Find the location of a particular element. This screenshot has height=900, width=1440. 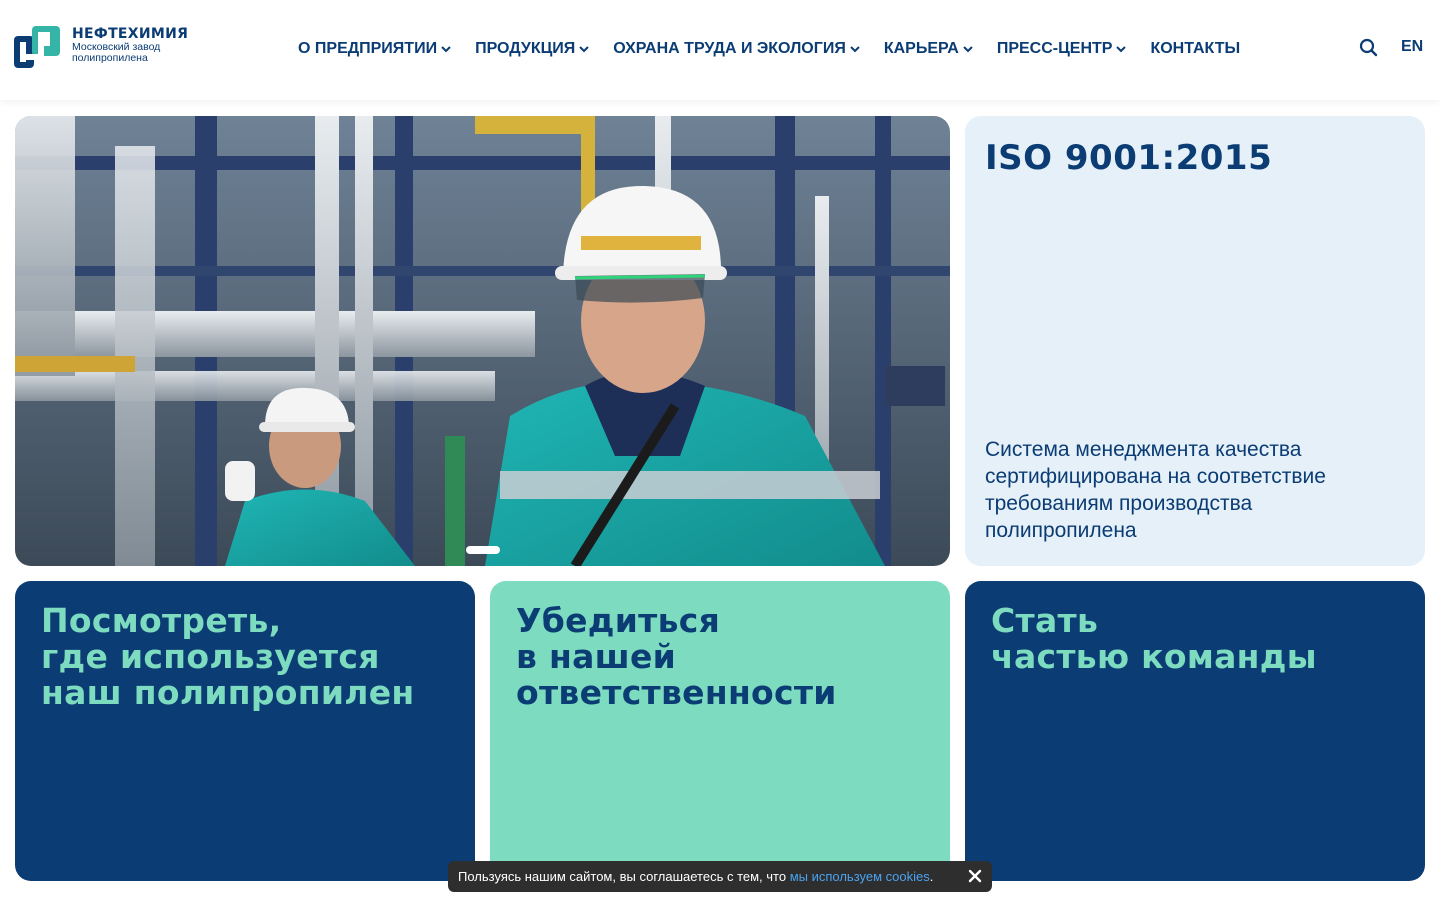

tile-title: Стать частью команды is located at coordinates (1154, 638).